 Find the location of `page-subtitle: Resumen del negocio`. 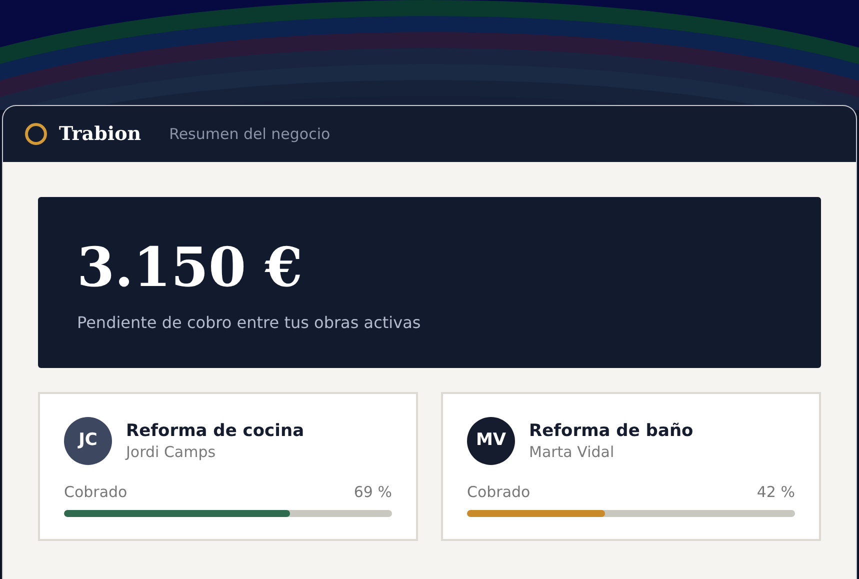

page-subtitle: Resumen del negocio is located at coordinates (249, 134).